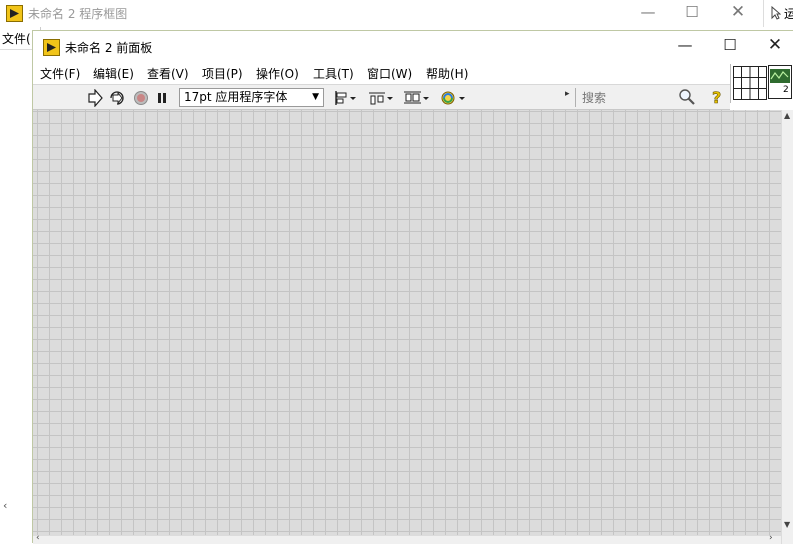 The image size is (793, 544). What do you see at coordinates (38, 538) in the screenshot?
I see `scroll-left-icon: ‹` at bounding box center [38, 538].